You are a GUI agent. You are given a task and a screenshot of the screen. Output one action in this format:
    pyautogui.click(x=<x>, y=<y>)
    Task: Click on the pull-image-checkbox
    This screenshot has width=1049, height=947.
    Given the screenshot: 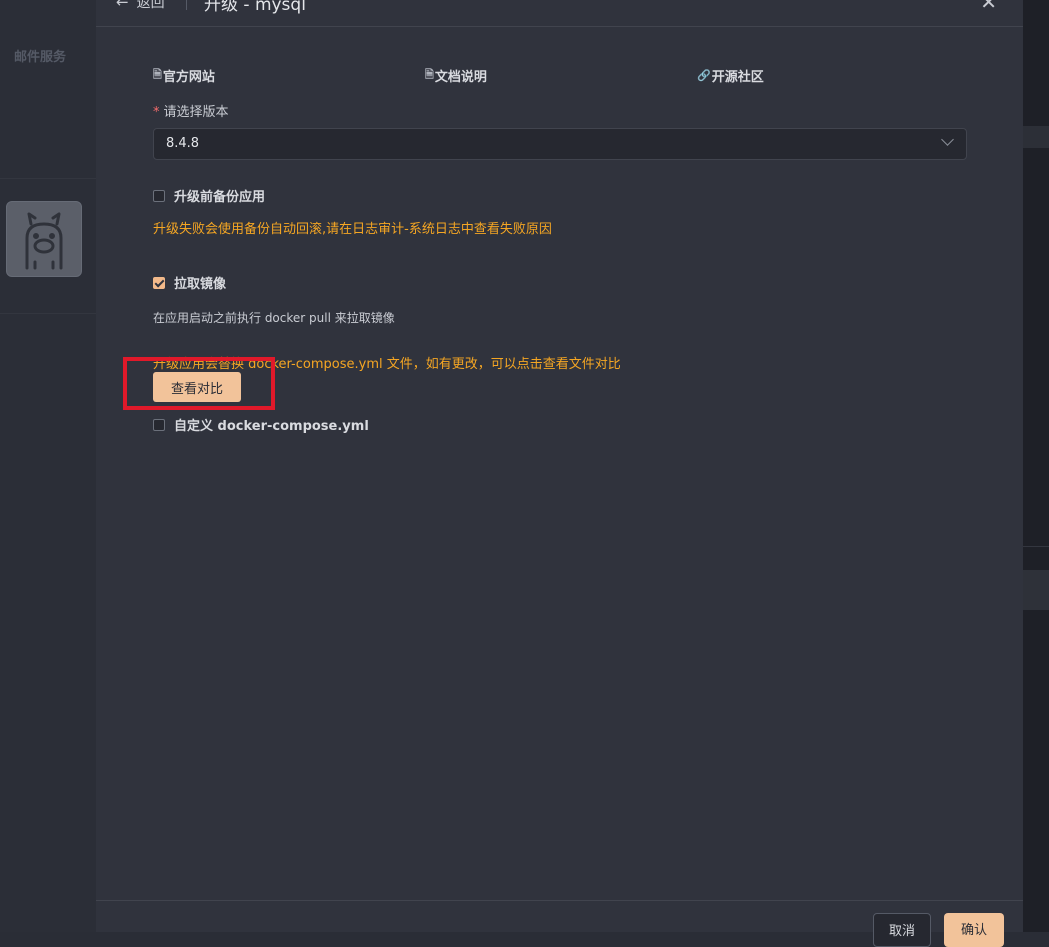 What is the action you would take?
    pyautogui.click(x=159, y=282)
    